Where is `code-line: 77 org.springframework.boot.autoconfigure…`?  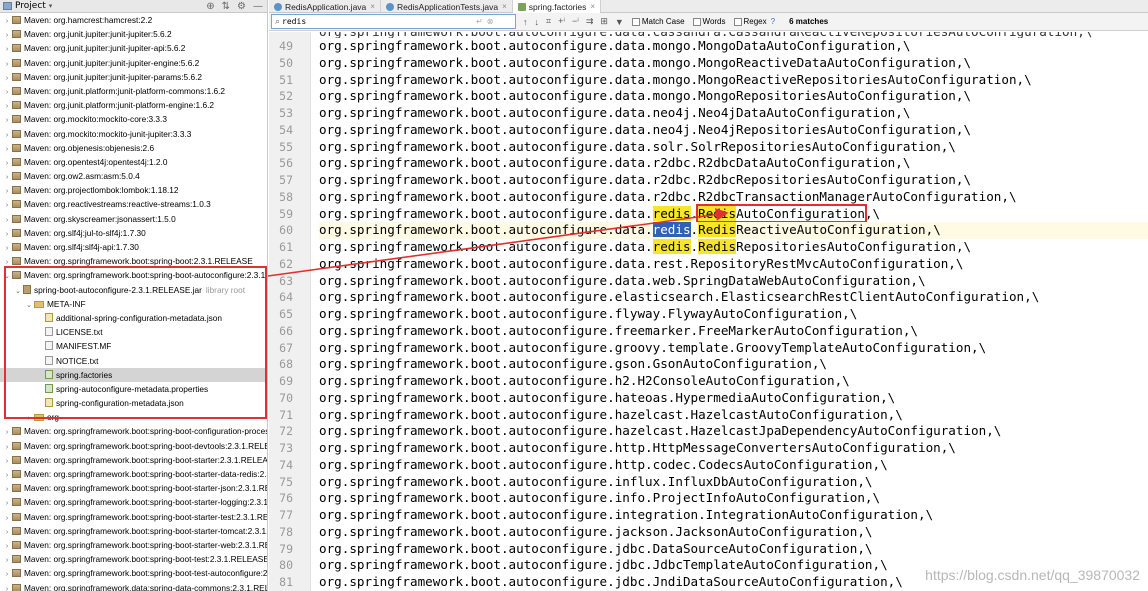
code-line: 77 org.springframework.boot.autoconfigure… is located at coordinates (713, 515).